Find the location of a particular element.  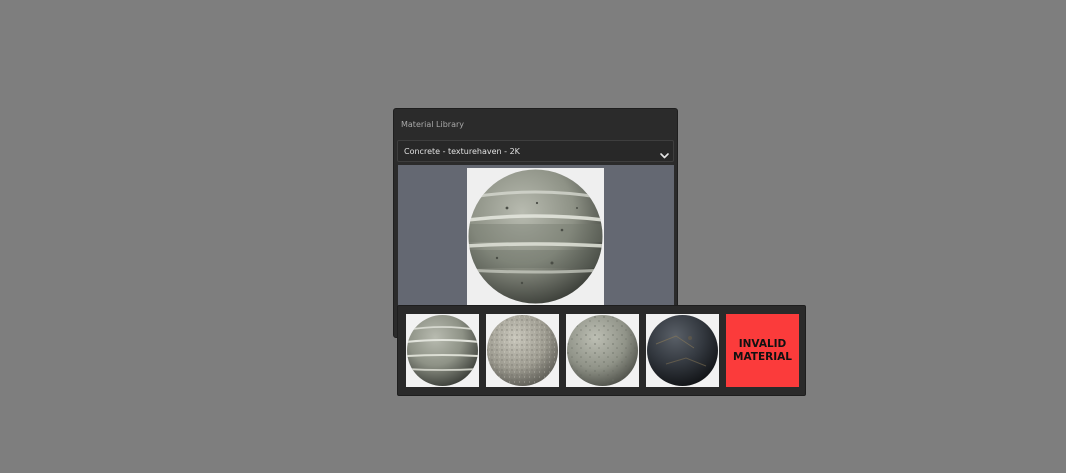

material-thumbnail-strip: INVALID MATERIAL is located at coordinates (601, 350).